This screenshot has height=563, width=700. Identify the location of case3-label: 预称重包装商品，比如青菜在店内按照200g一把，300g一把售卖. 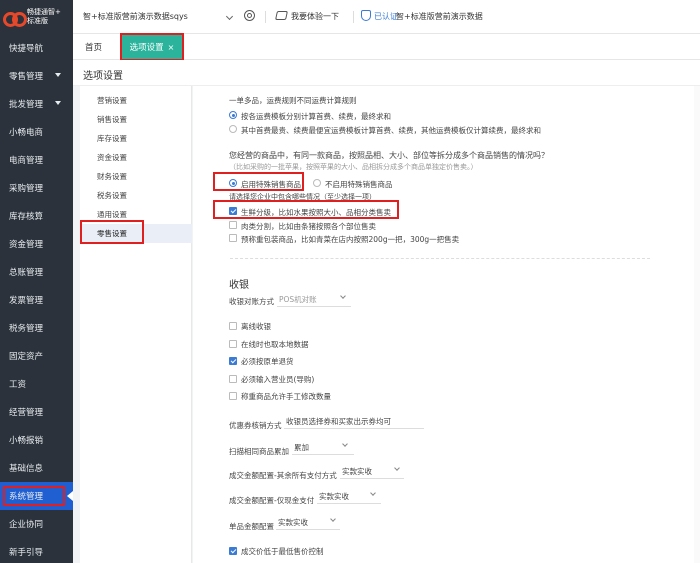
(350, 239).